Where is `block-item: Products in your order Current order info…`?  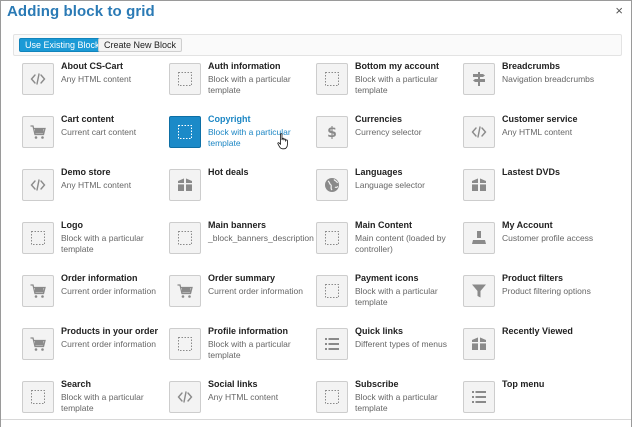 block-item: Products in your order Current order info… is located at coordinates (92, 351).